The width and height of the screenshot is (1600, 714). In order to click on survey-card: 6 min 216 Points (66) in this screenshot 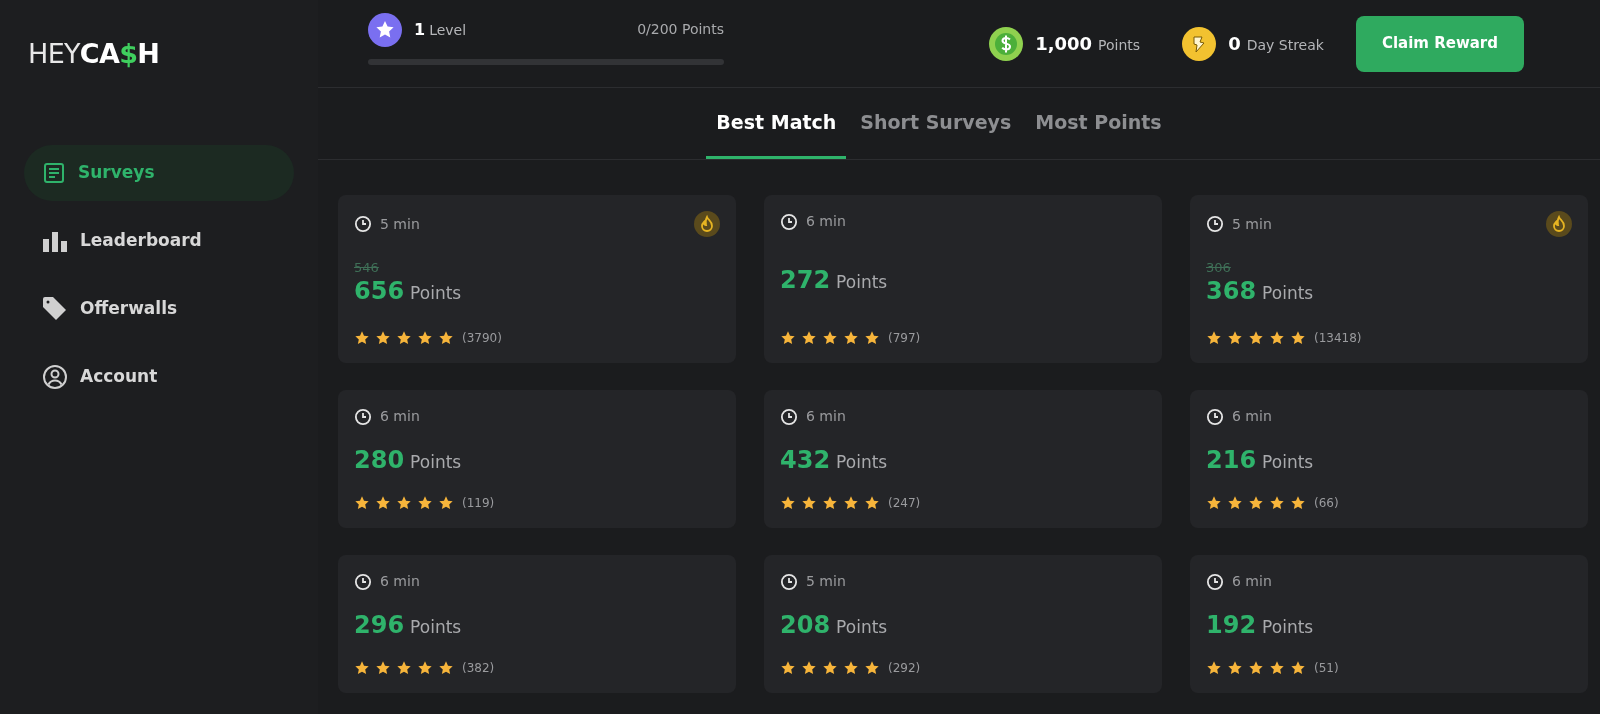, I will do `click(1389, 459)`.